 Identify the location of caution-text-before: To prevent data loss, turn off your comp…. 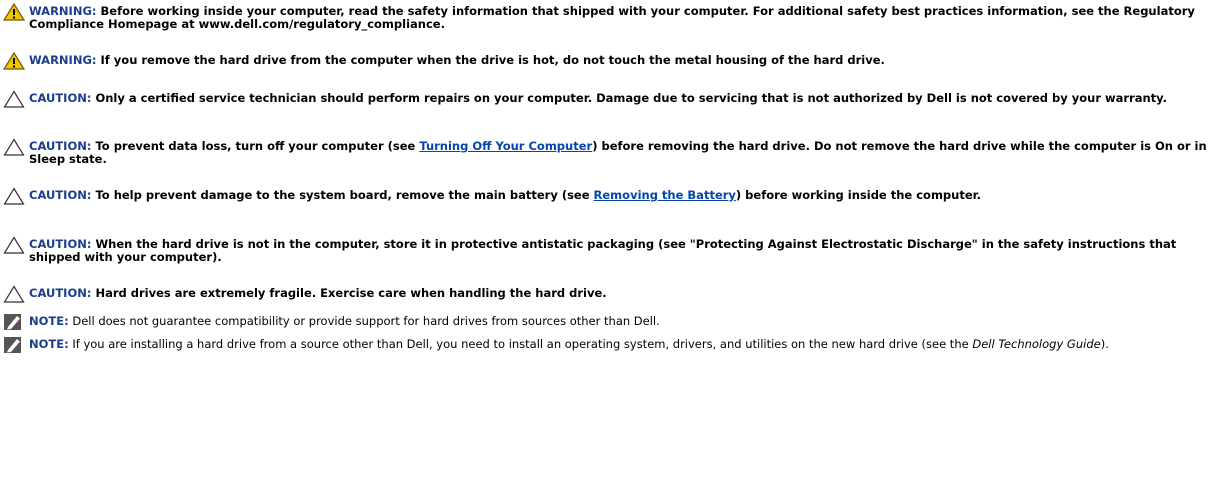
(257, 146).